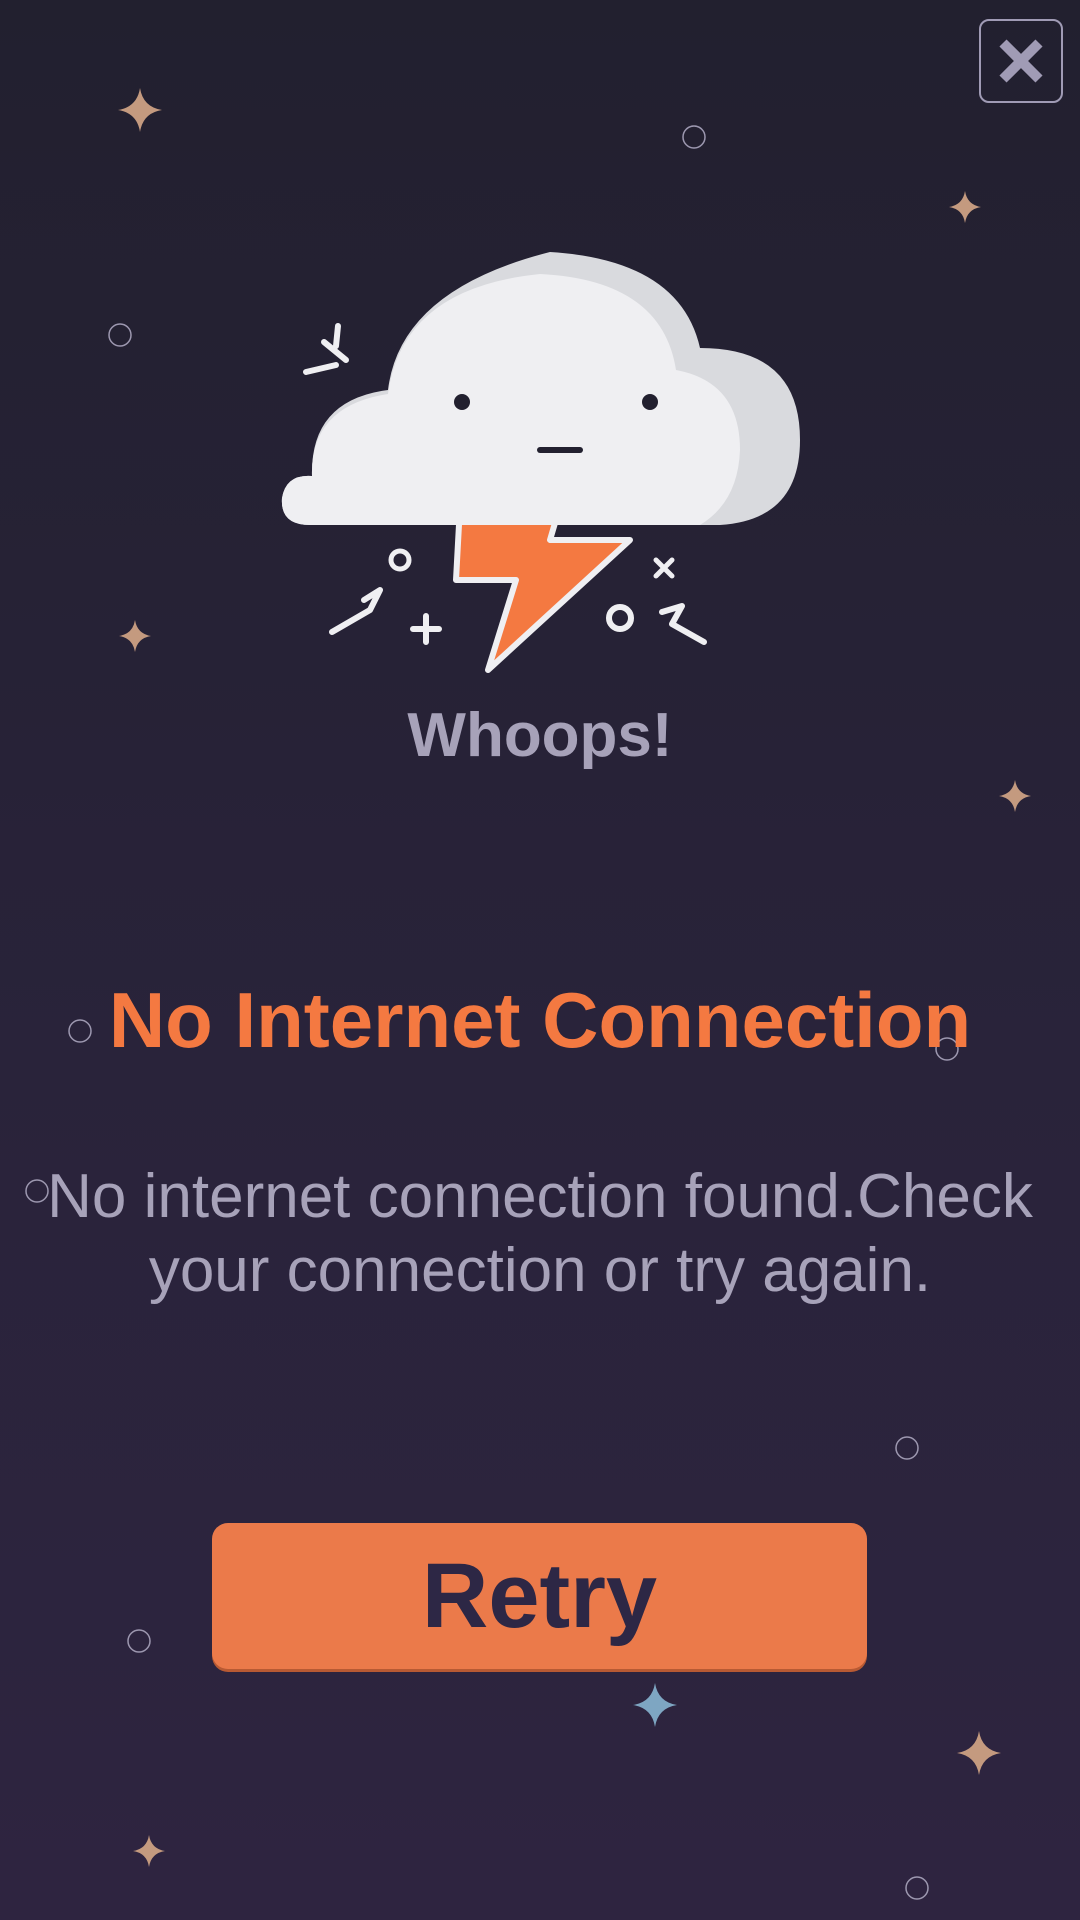  I want to click on close-icon, so click(1021, 61).